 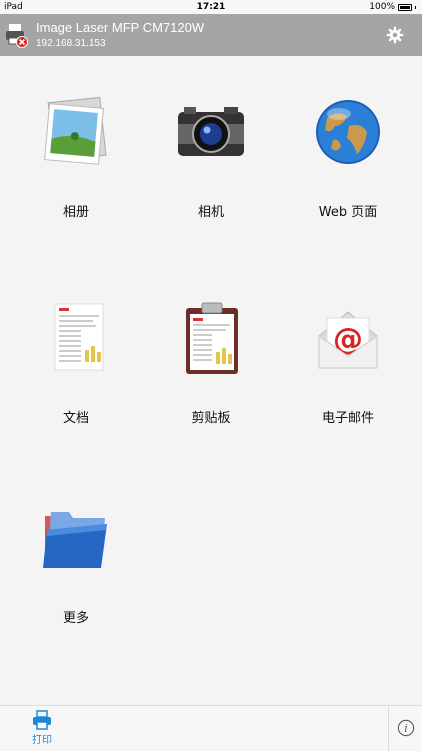 I want to click on folder-icon, so click(x=75, y=540).